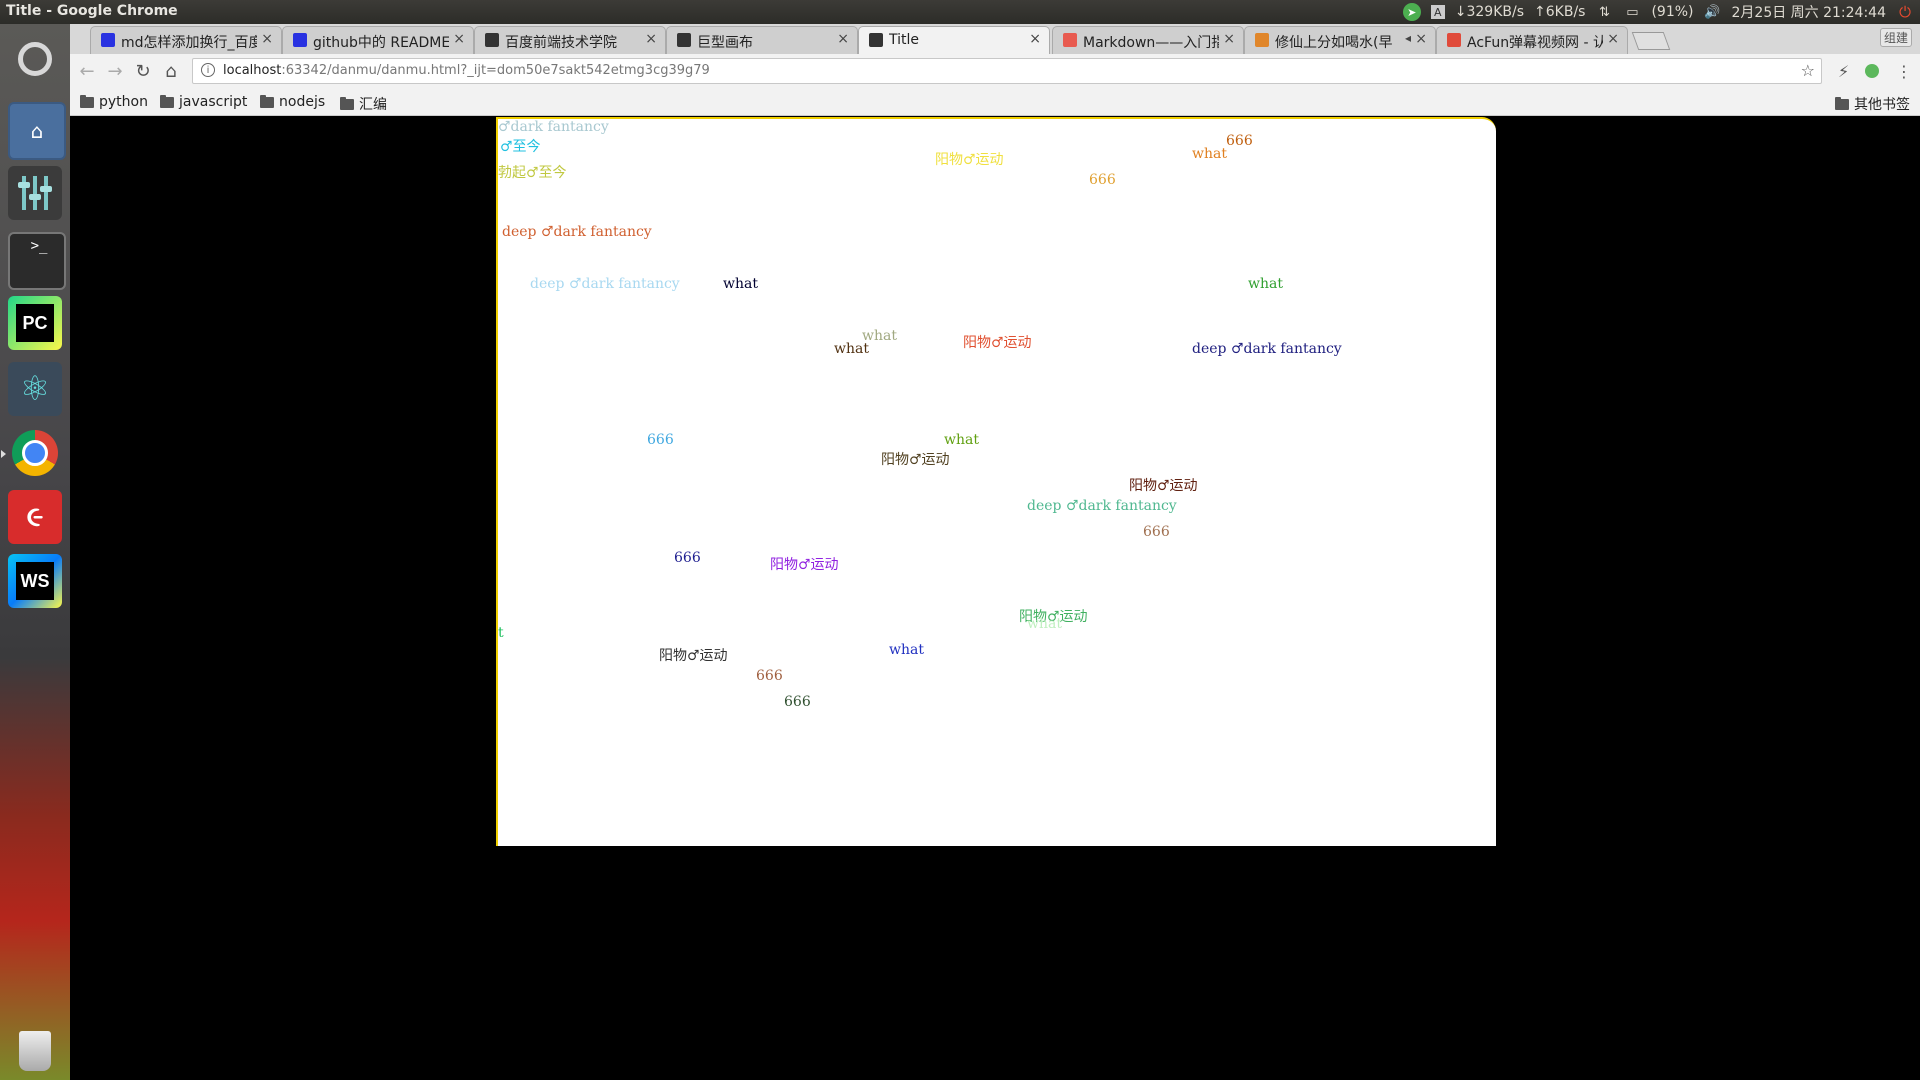  Describe the element at coordinates (1334, 43) in the screenshot. I see `tab-label: 修仙上分如喝水(早` at that location.